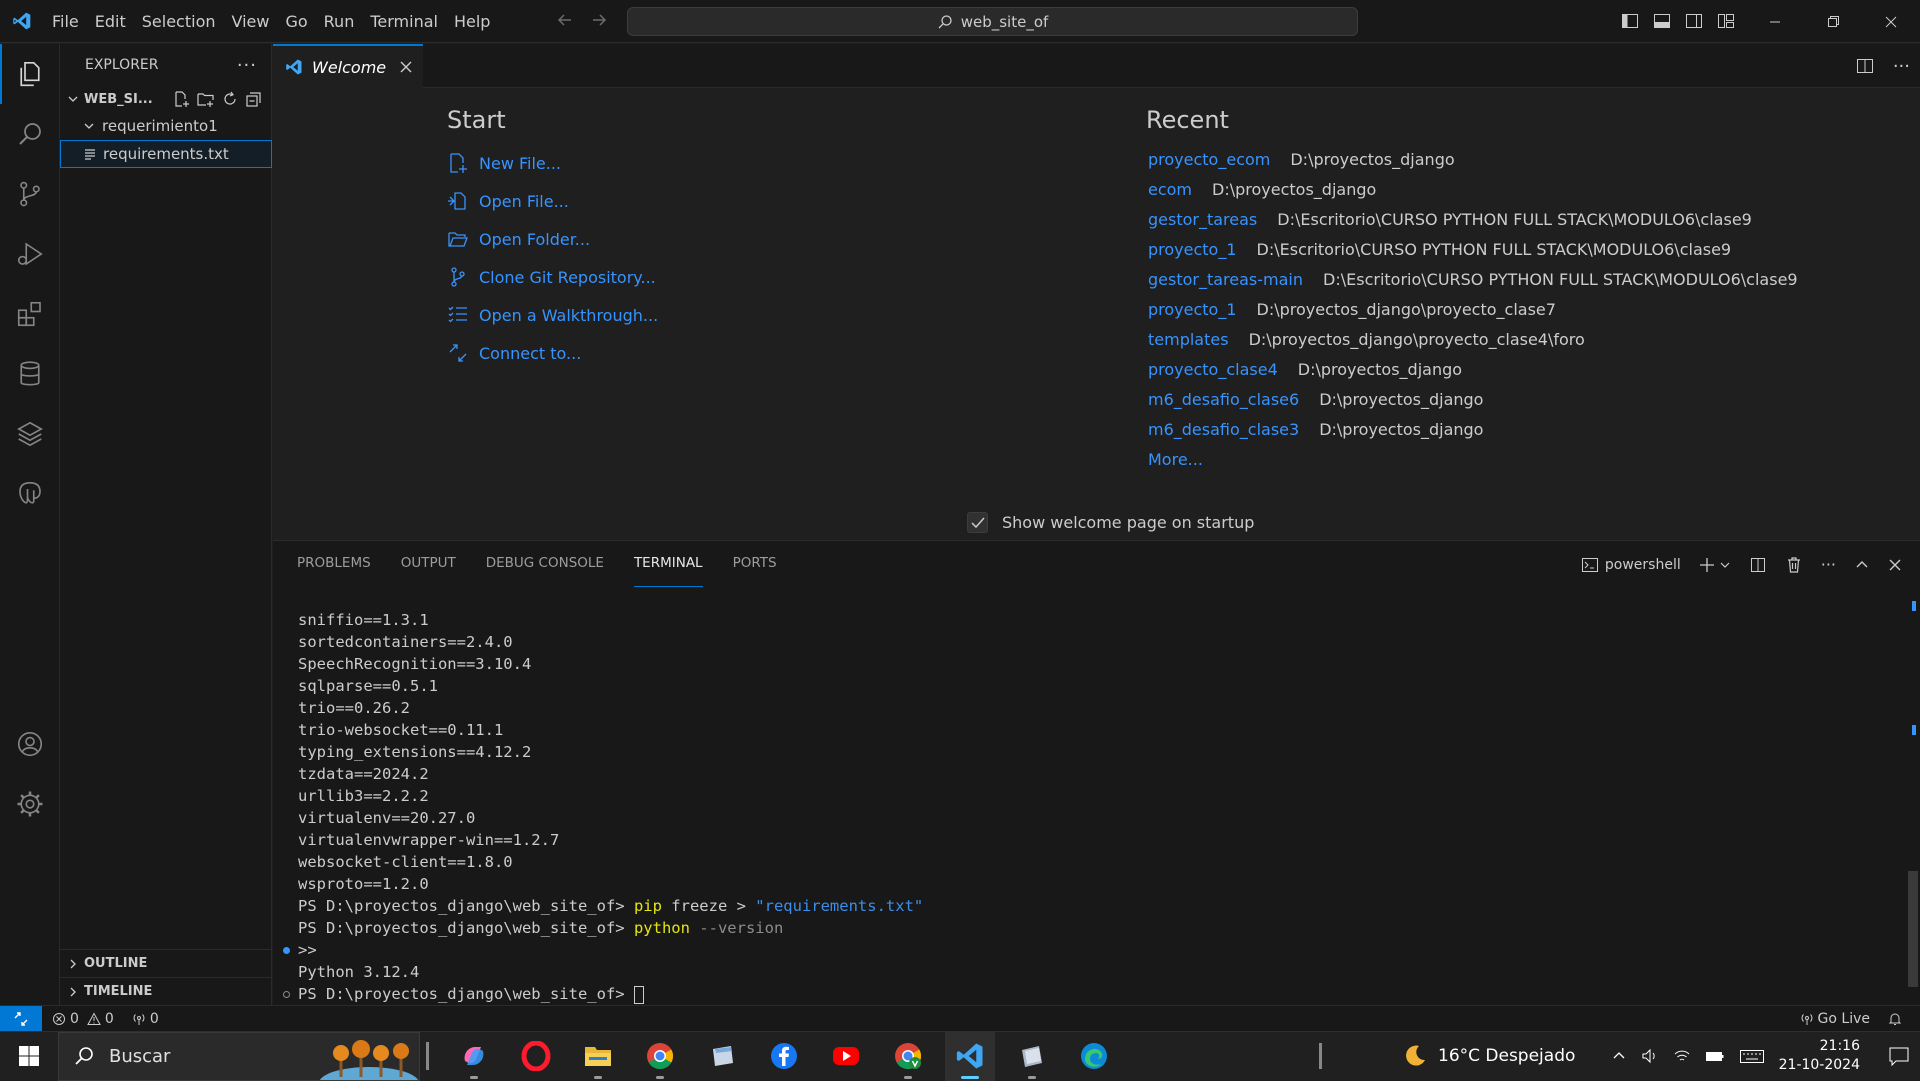  I want to click on terminal-shell-selector: powershell, so click(1631, 565).